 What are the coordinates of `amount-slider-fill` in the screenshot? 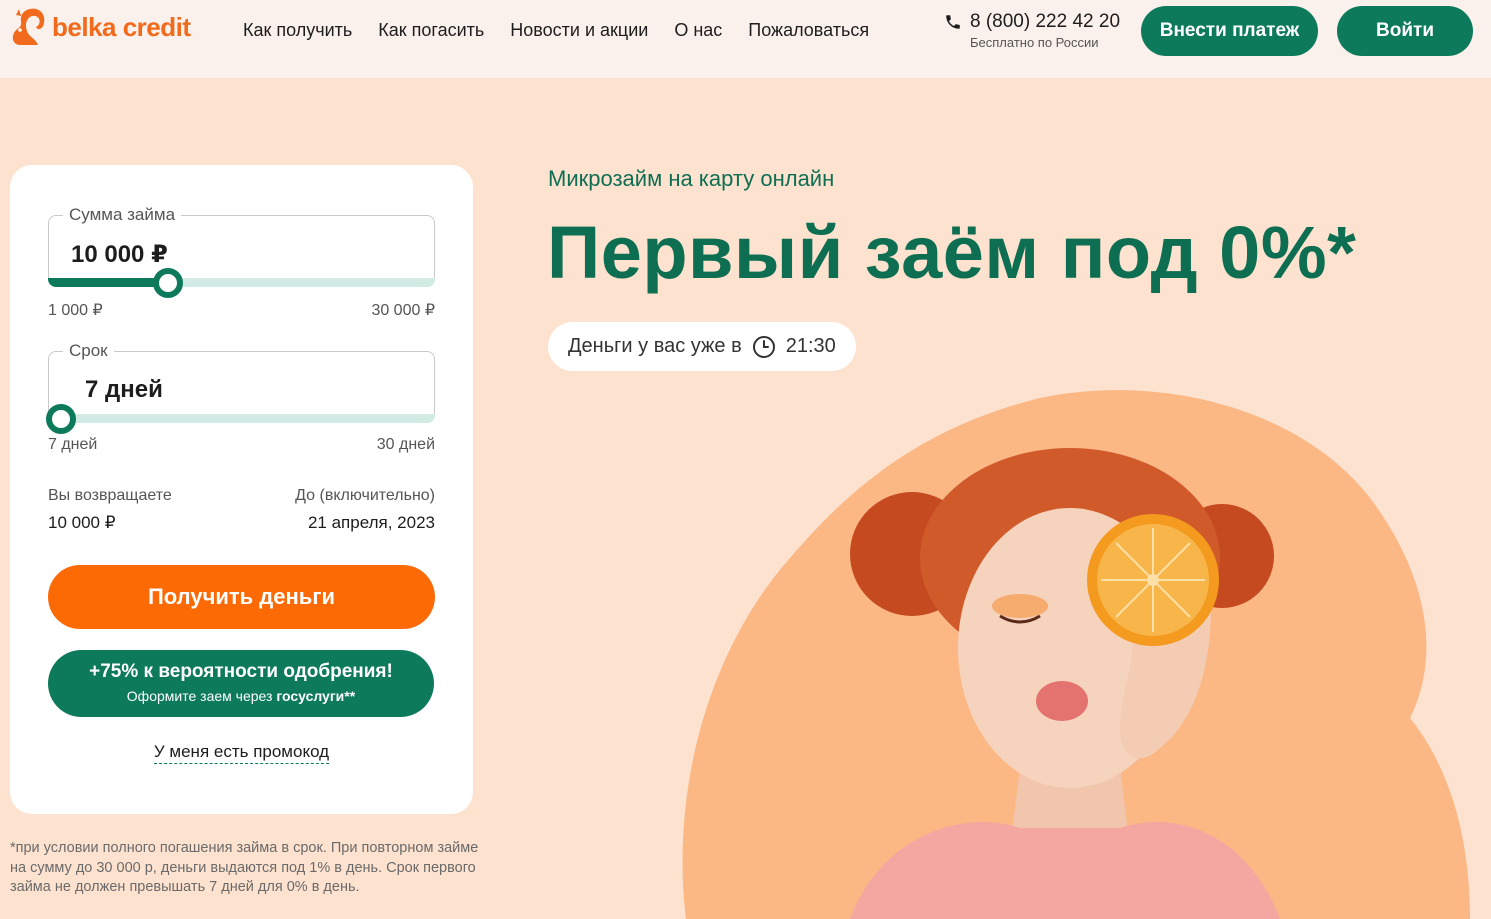 It's located at (108, 282).